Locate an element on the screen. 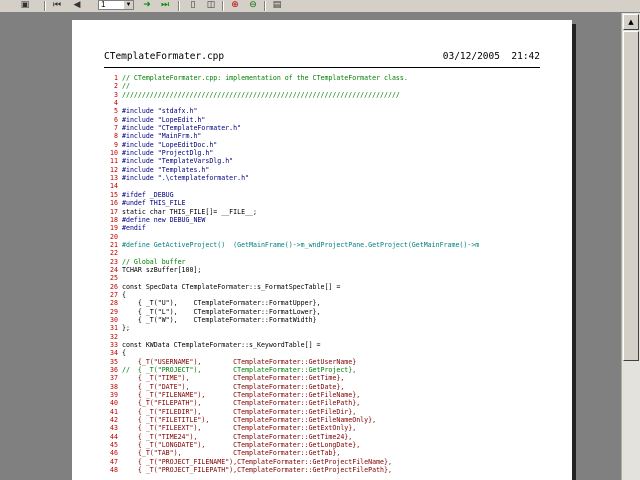 This screenshot has height=480, width=640. code-text: #include "TemplateVarsDlg.h" is located at coordinates (178, 161).